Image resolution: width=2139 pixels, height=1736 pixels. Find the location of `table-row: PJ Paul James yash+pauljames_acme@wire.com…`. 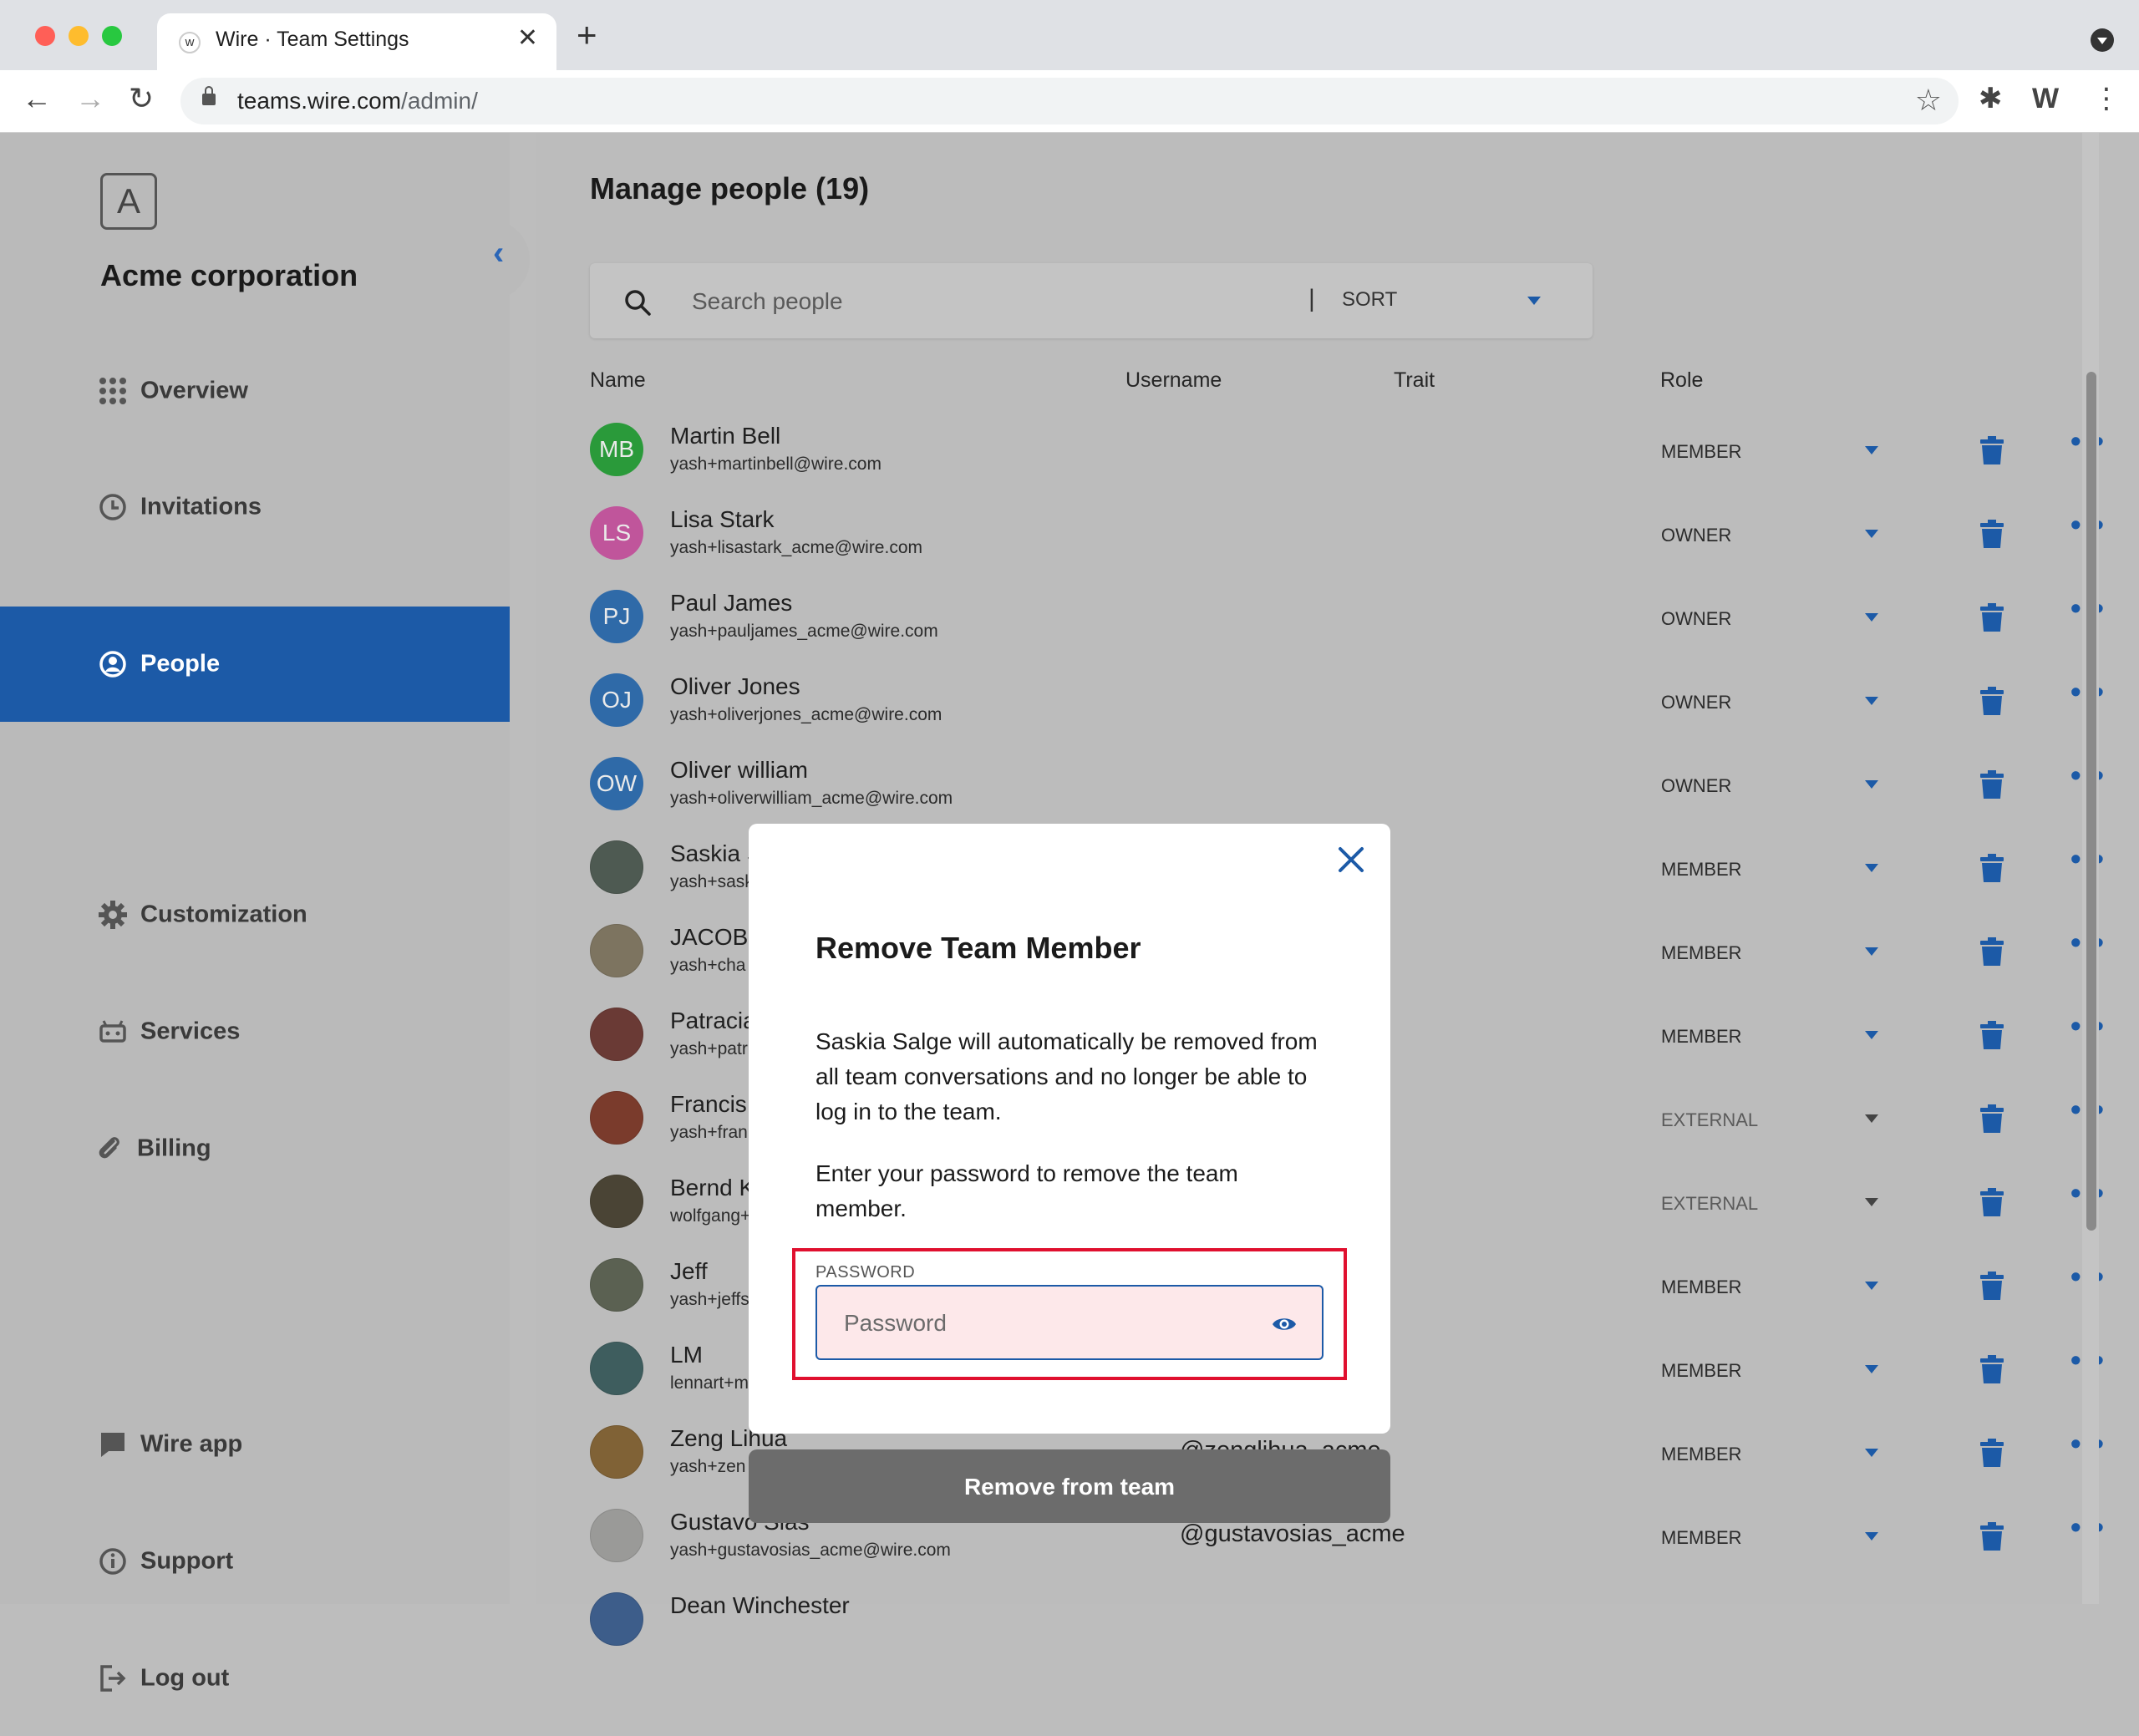

table-row: PJ Paul James yash+pauljames_acme@wire.com… is located at coordinates (1350, 617).